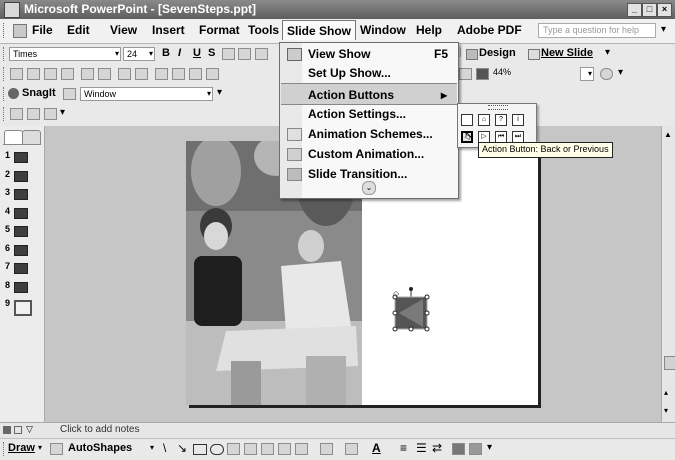 This screenshot has width=675, height=460. What do you see at coordinates (668, 134) in the screenshot?
I see `scroll-up-icon: ▲` at bounding box center [668, 134].